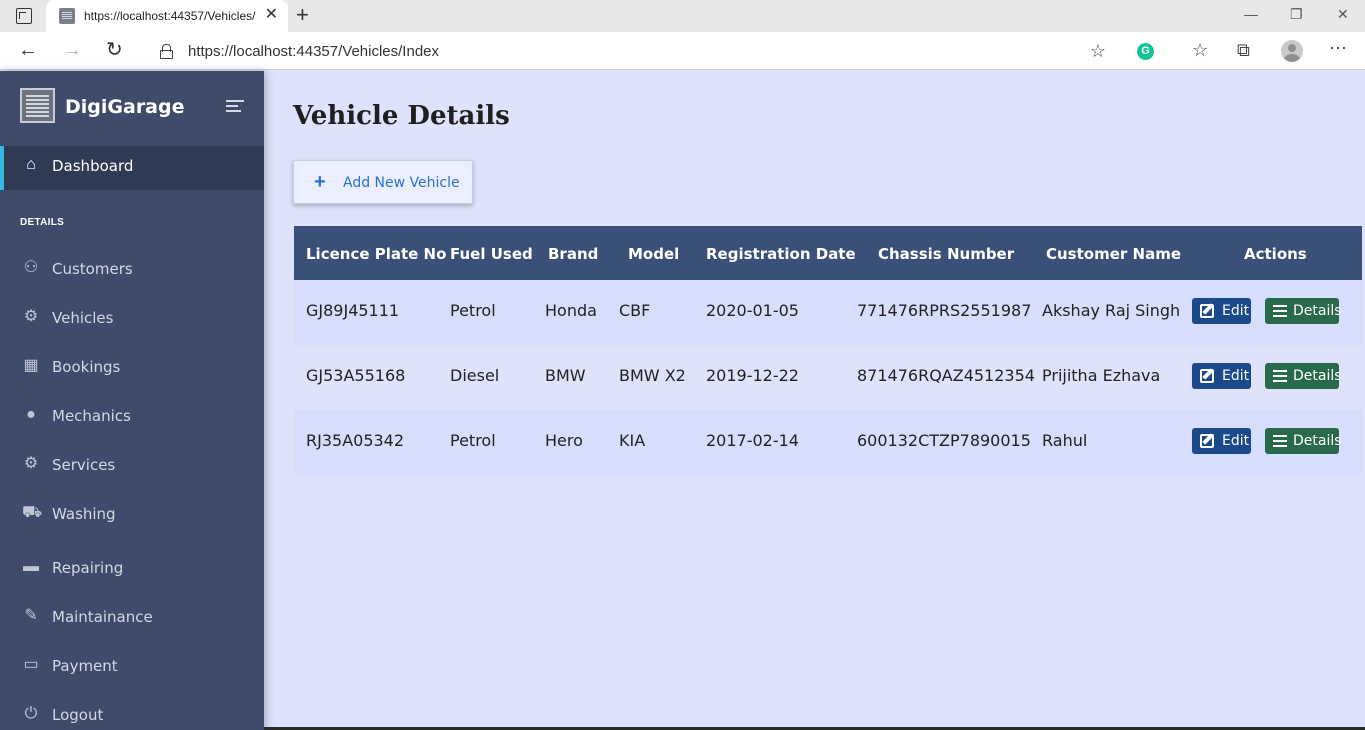 This screenshot has width=1365, height=730. I want to click on card-icon: ▭, so click(31, 664).